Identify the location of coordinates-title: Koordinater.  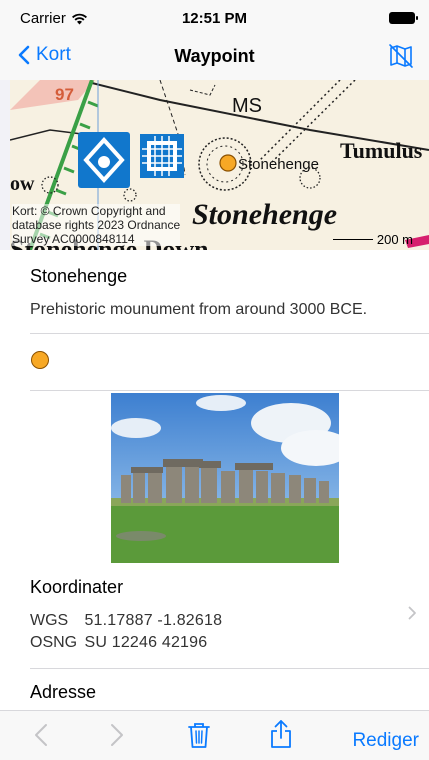
(77, 587).